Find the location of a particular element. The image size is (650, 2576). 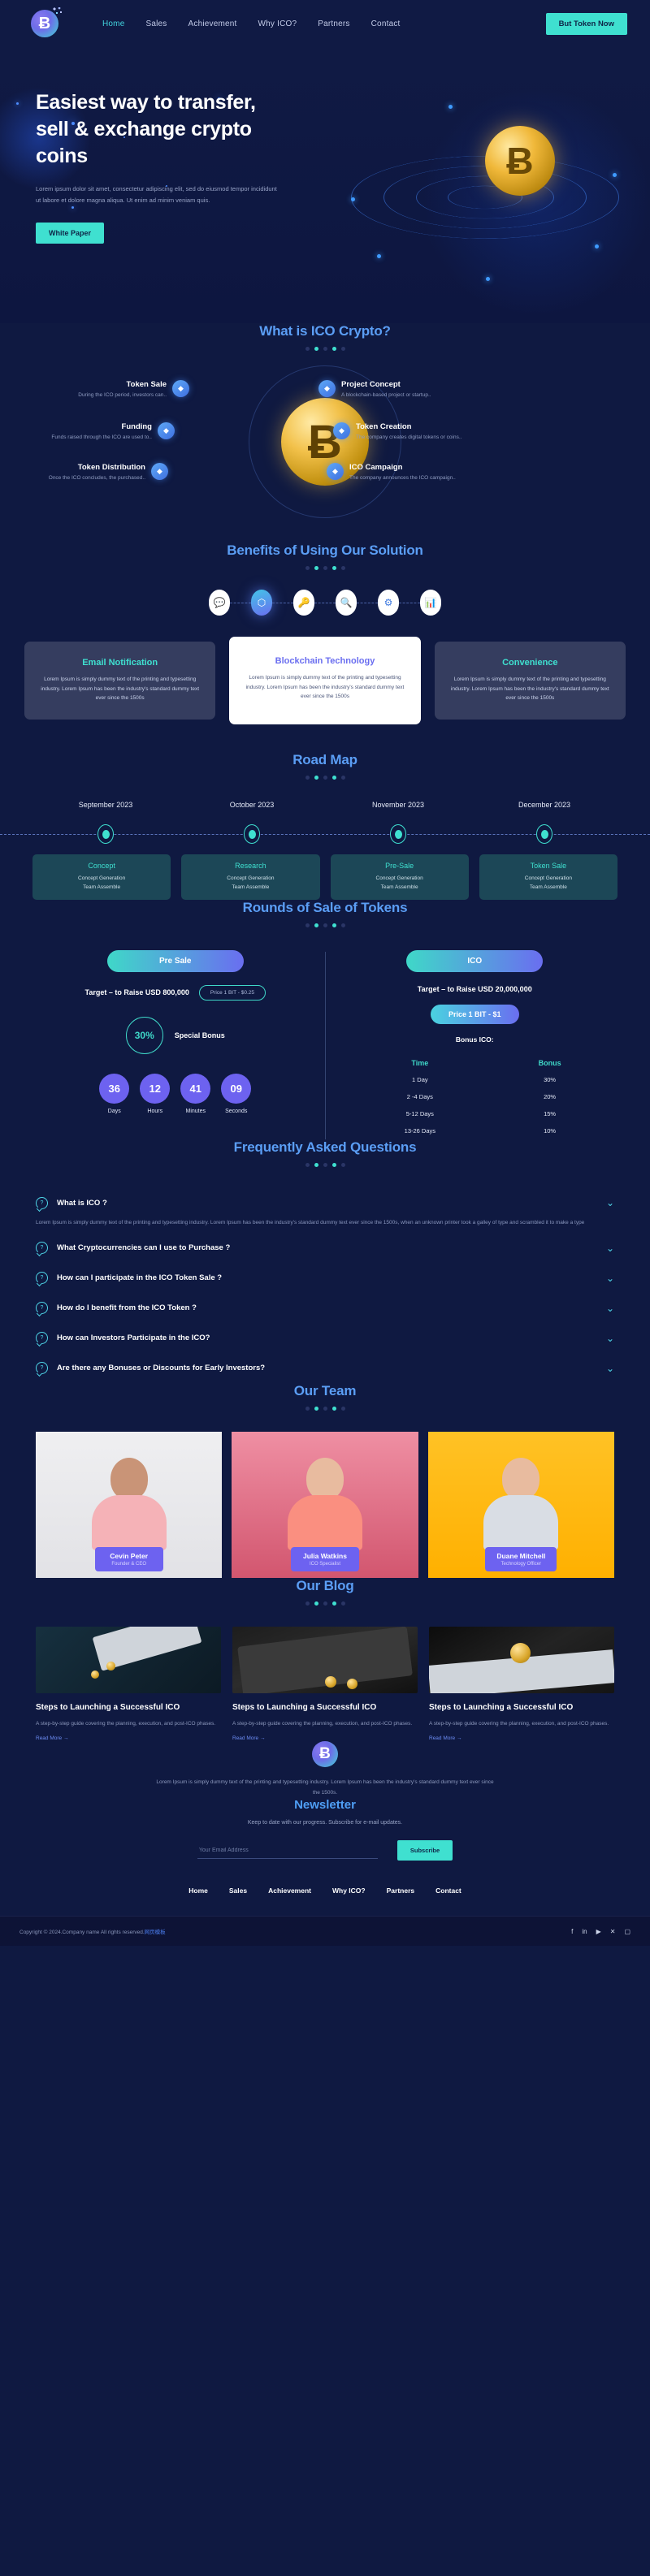

presale-bonus-label: Special Bonus is located at coordinates (199, 1035).